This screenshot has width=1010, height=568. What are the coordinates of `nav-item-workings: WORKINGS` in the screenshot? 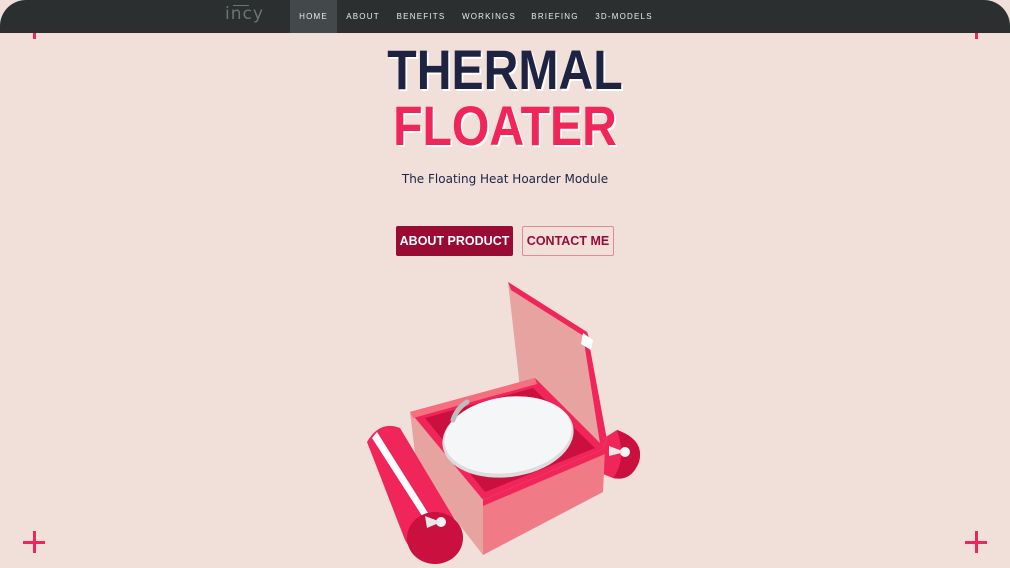 It's located at (489, 16).